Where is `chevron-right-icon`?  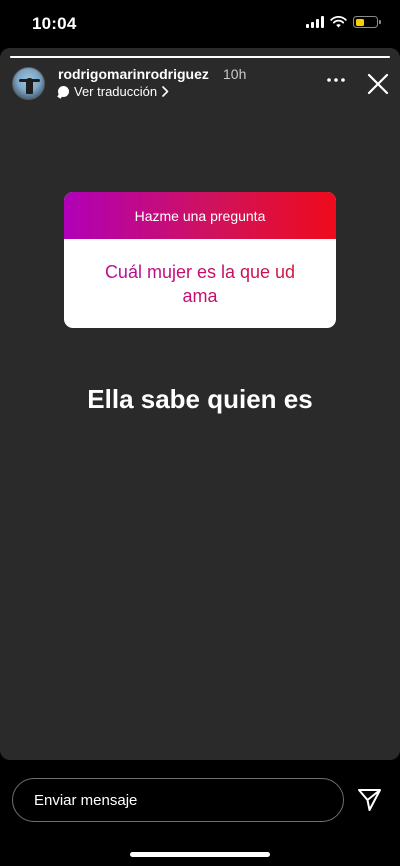
chevron-right-icon is located at coordinates (165, 91).